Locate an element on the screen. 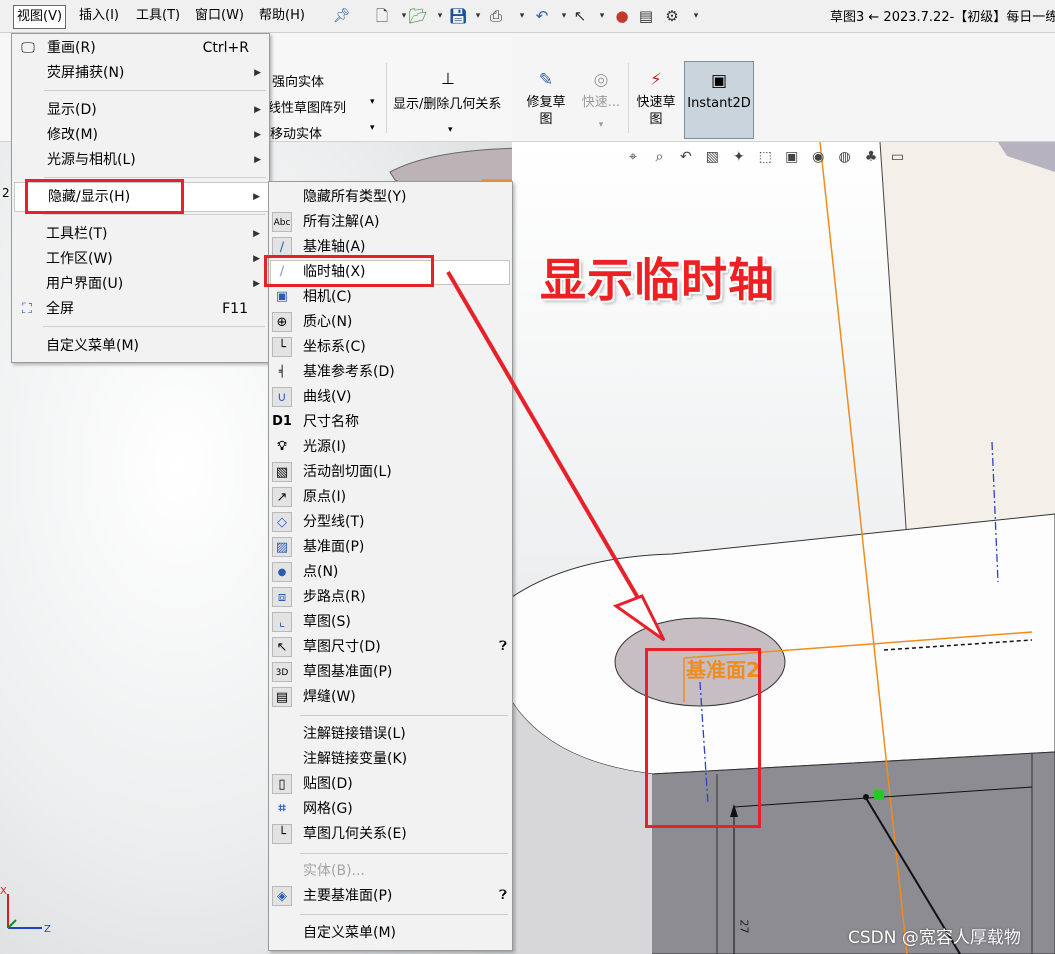 The image size is (1055, 954). arrow-head is located at coordinates (639, 618).